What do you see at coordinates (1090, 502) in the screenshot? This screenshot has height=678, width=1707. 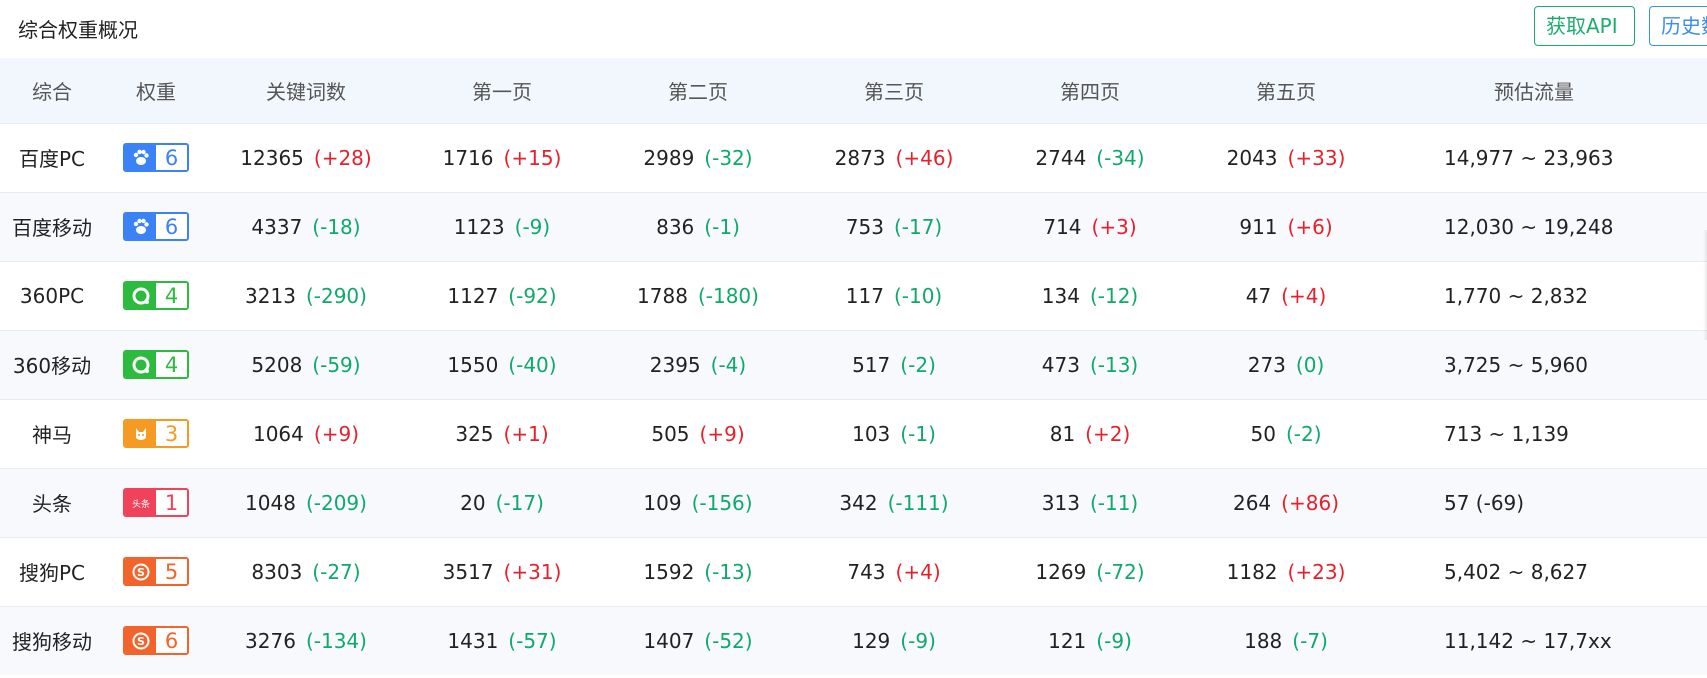 I see `count-cell: 313 (-11)` at bounding box center [1090, 502].